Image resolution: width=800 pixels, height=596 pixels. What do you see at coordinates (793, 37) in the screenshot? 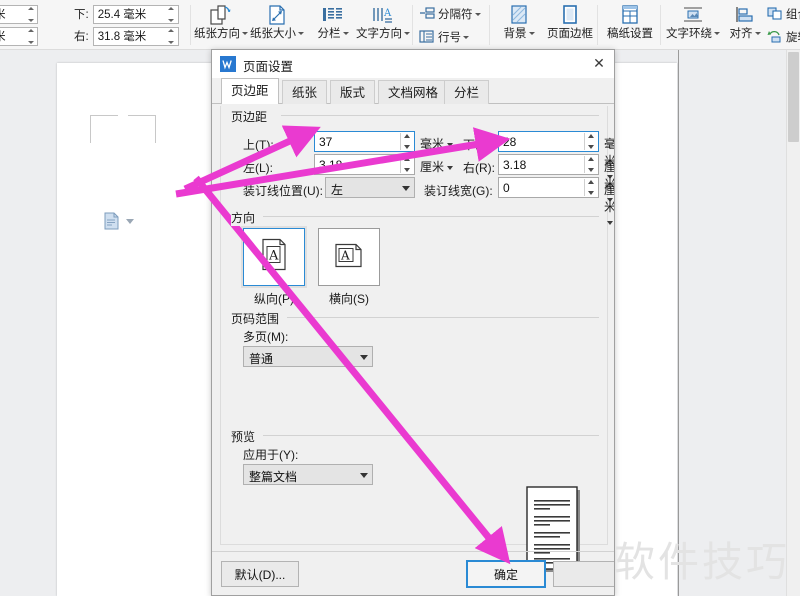
I see `rotate-label: 旋转` at bounding box center [793, 37].